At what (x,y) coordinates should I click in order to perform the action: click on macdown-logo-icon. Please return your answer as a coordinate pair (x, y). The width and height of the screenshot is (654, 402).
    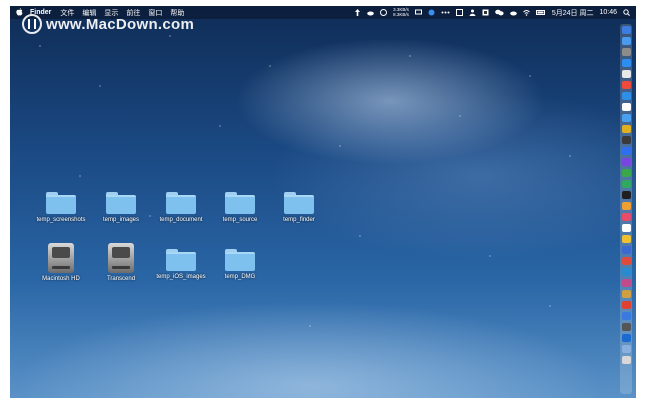
    Looking at the image, I should click on (32, 24).